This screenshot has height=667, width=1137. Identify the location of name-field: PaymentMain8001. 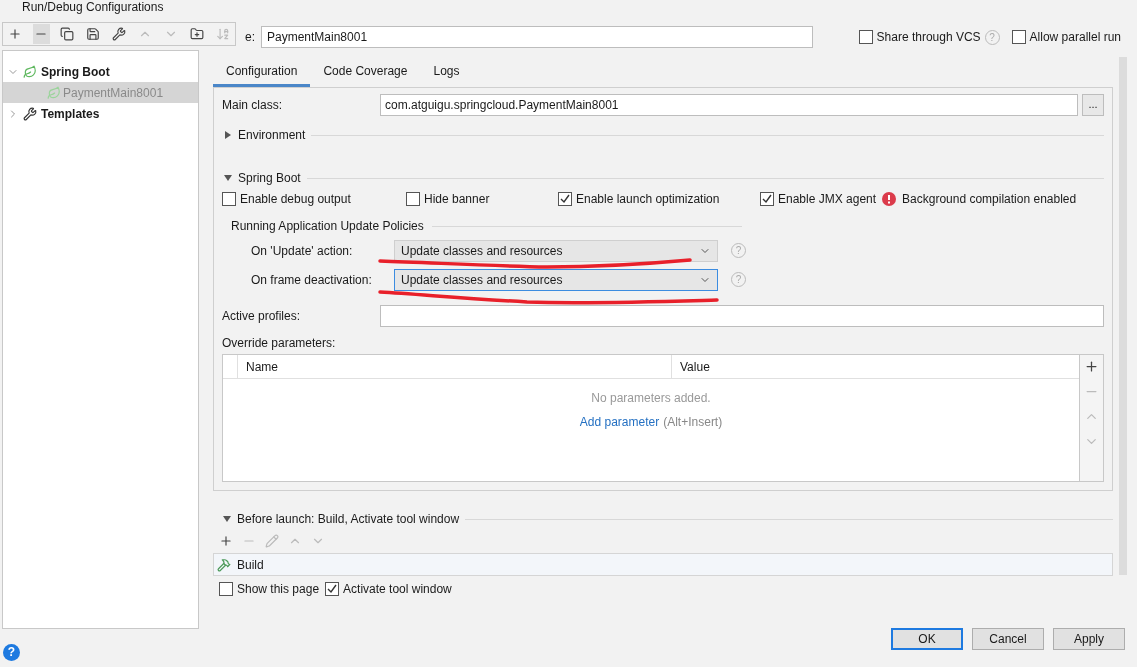
(537, 37).